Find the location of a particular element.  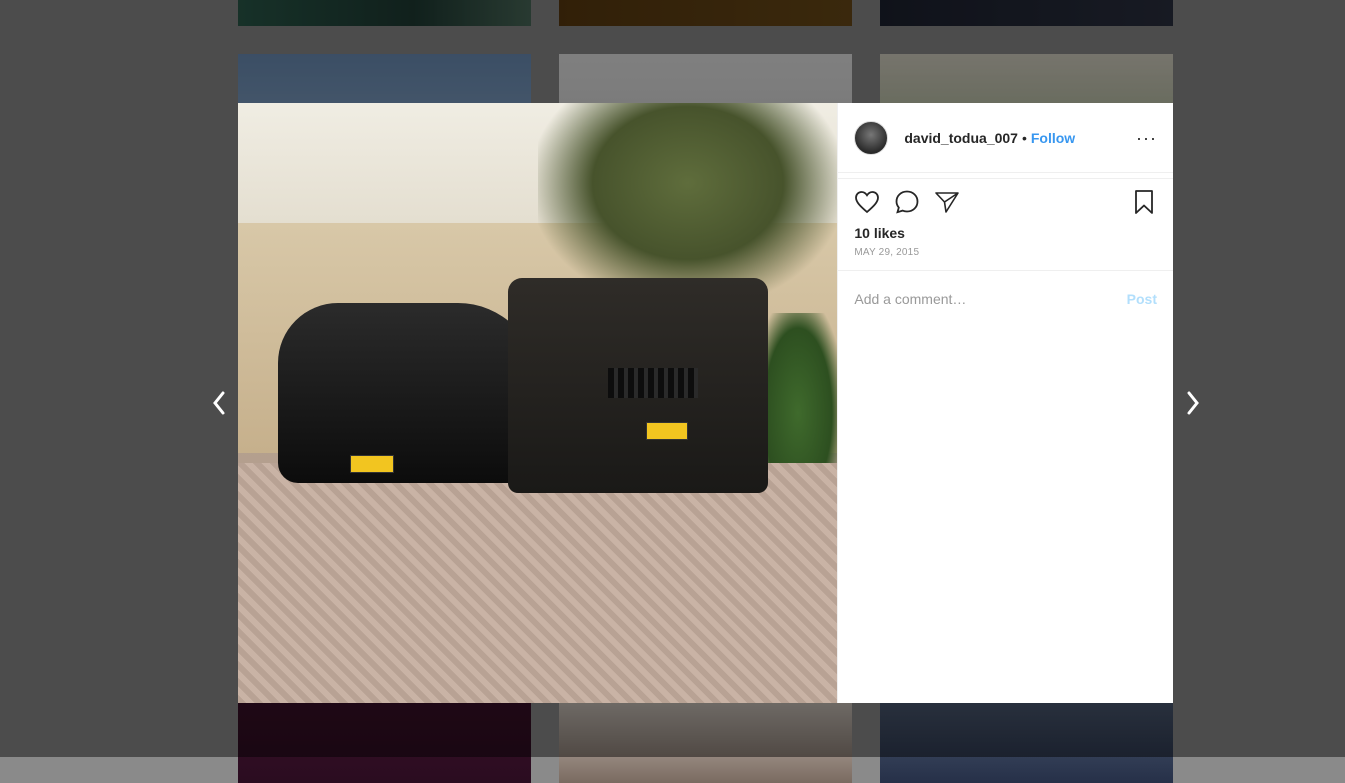

comment-input is located at coordinates (990, 299).